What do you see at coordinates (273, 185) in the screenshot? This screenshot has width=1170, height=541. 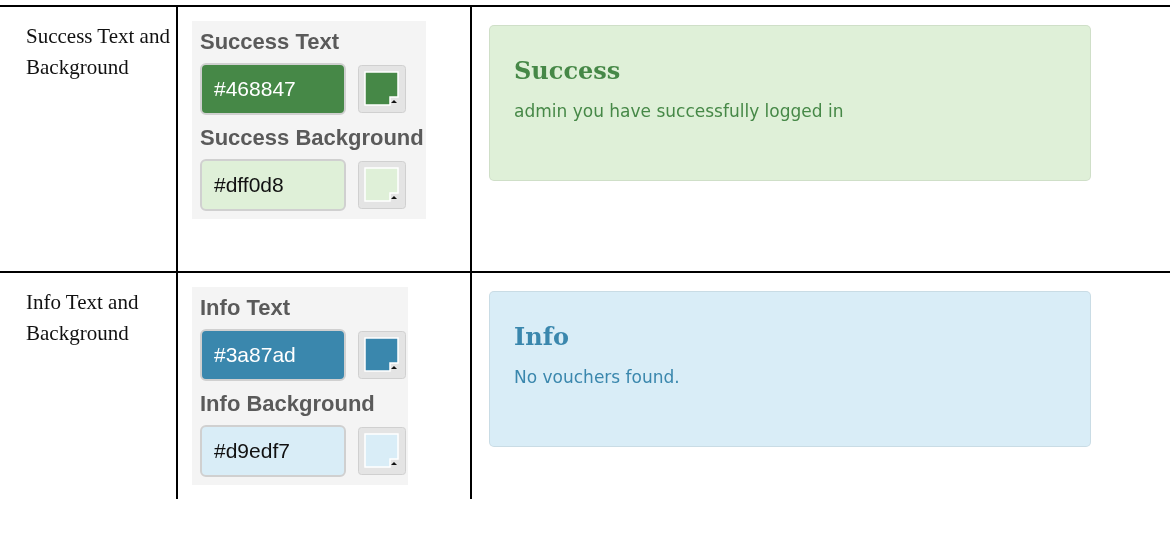 I see `color-input-field: #dff0d8` at bounding box center [273, 185].